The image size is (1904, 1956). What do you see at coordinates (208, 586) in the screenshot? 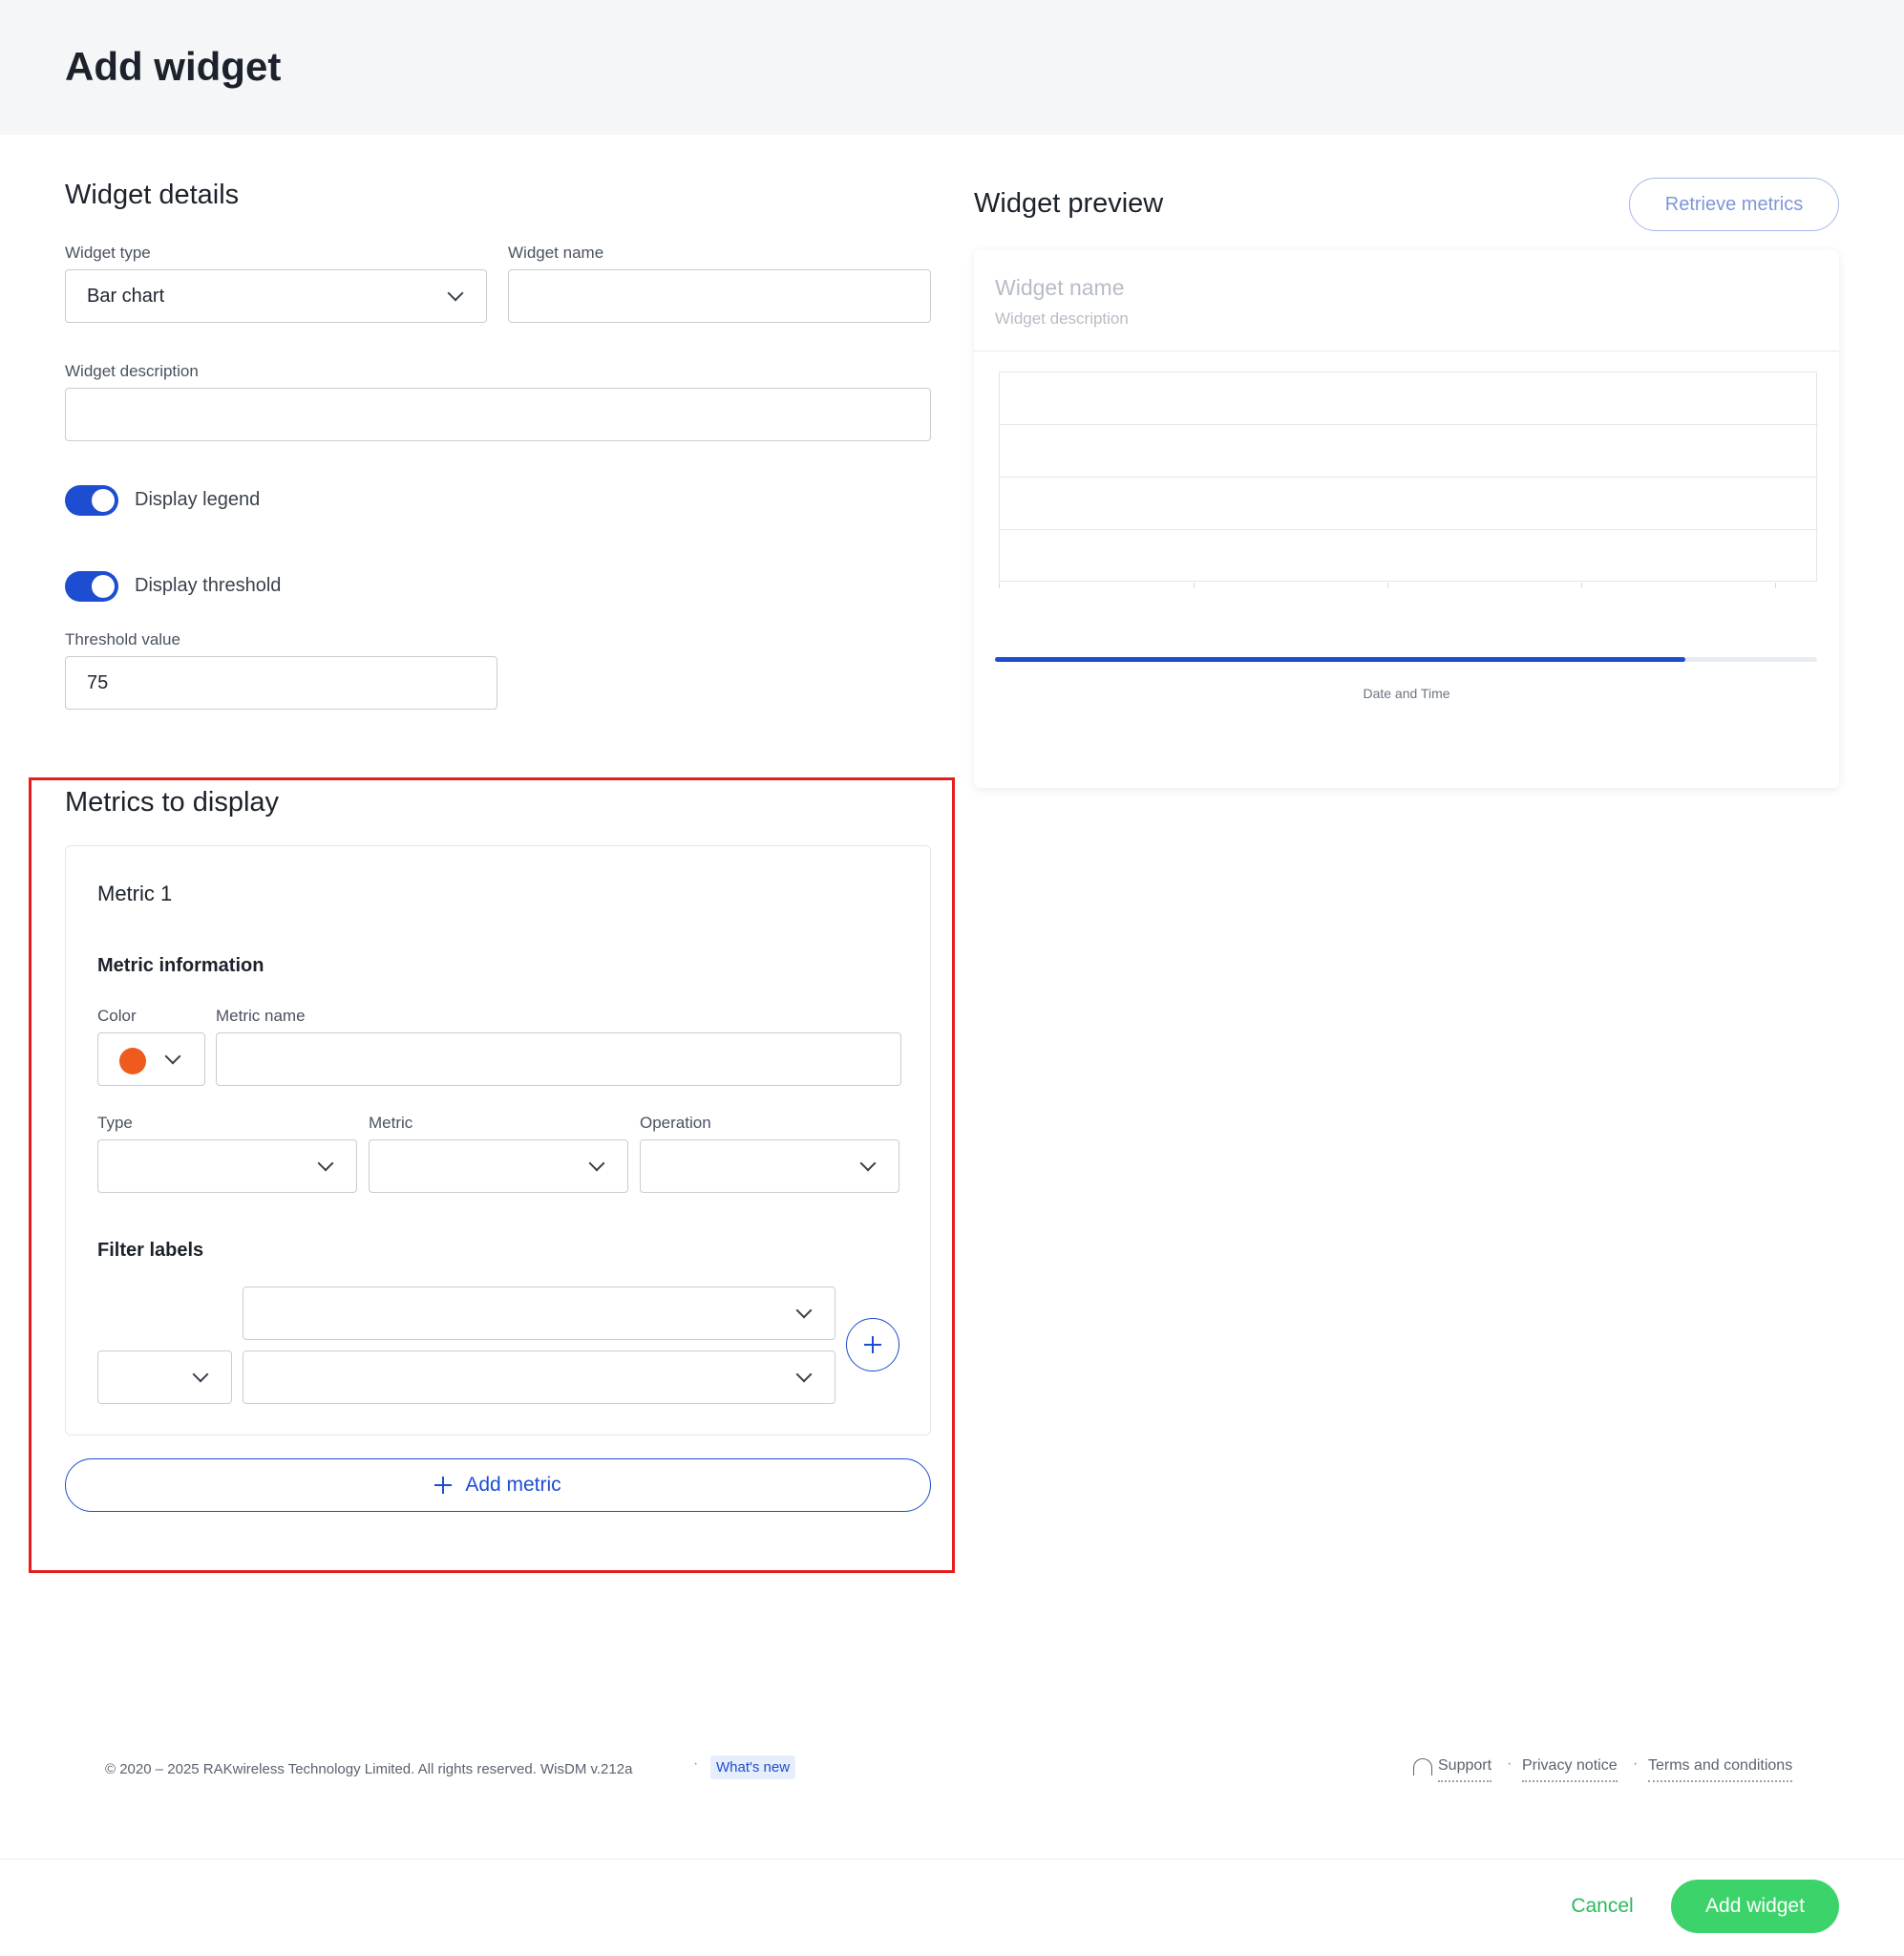
I see `display-threshold-label: Display threshold` at bounding box center [208, 586].